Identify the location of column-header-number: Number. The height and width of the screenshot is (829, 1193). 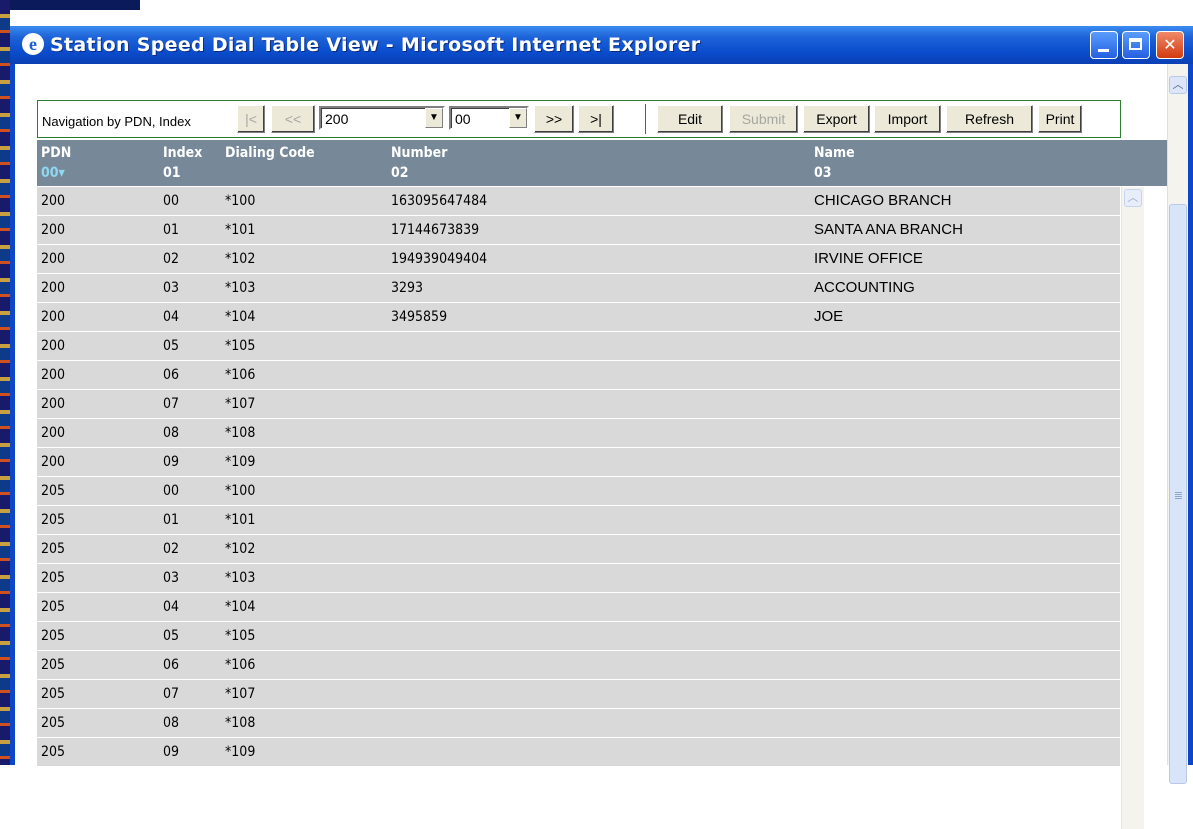
(419, 153).